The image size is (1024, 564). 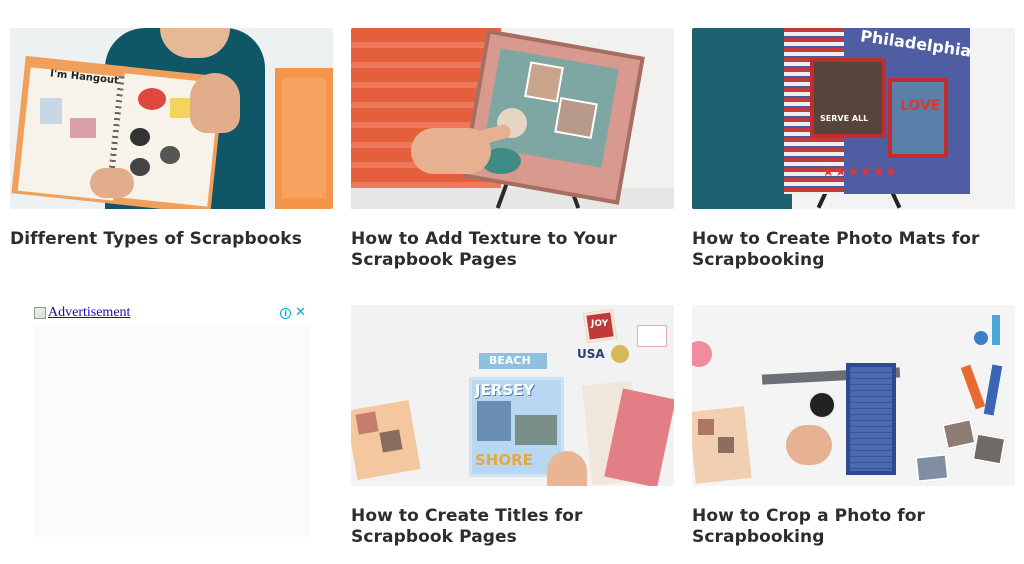 I want to click on advertisement-label: Advertisement, so click(x=89, y=313).